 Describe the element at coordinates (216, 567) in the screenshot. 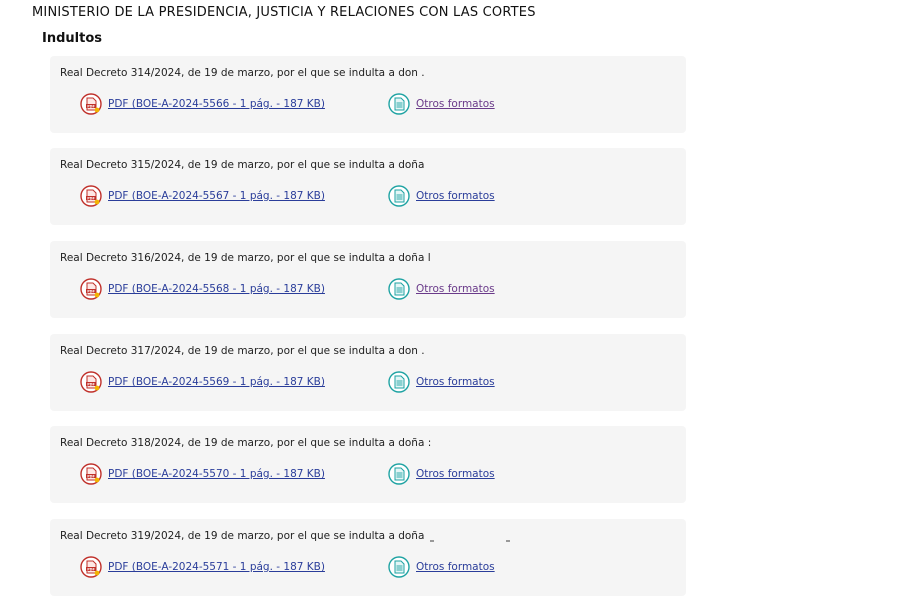

I see `pdf-link: PDF (BOE-A-2024-5571 - 1 pág. - 187 KB)` at that location.